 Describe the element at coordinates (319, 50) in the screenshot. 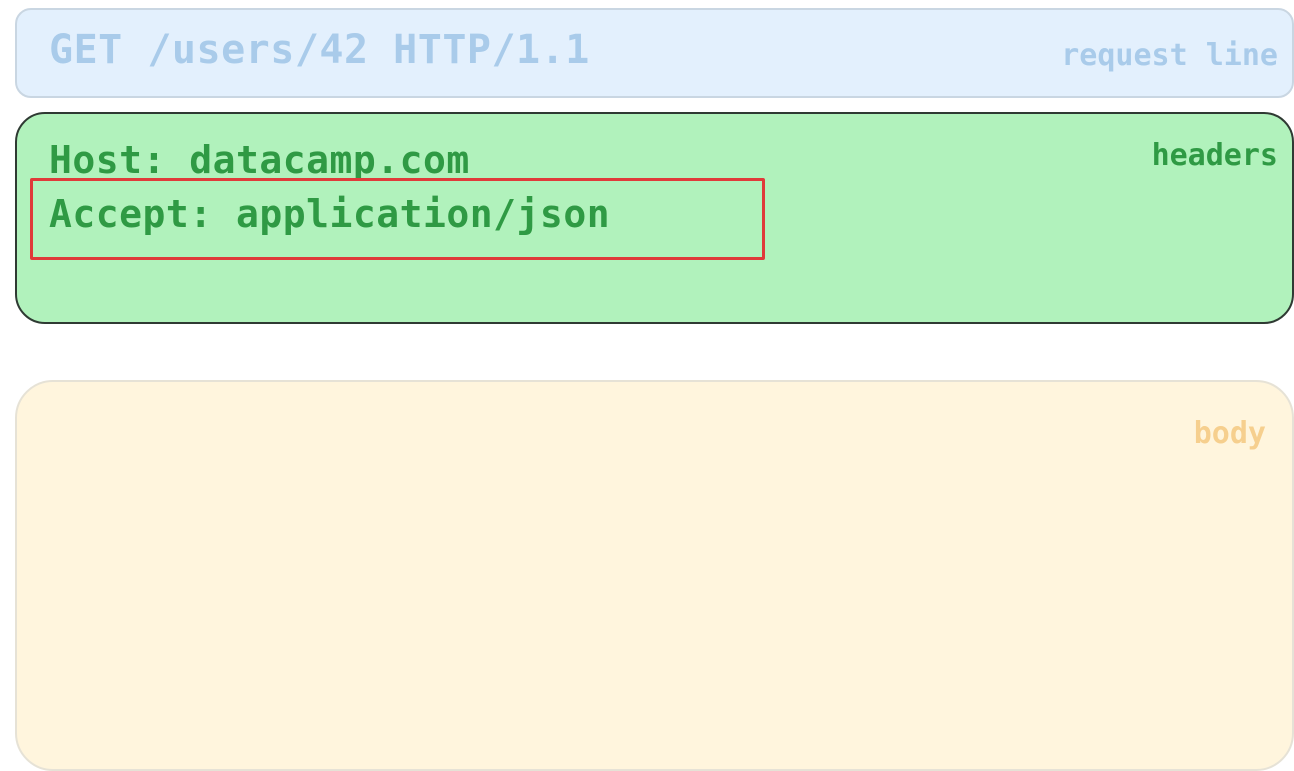

I see `request-line-text: GET /users/42 HTTP/1.1` at that location.